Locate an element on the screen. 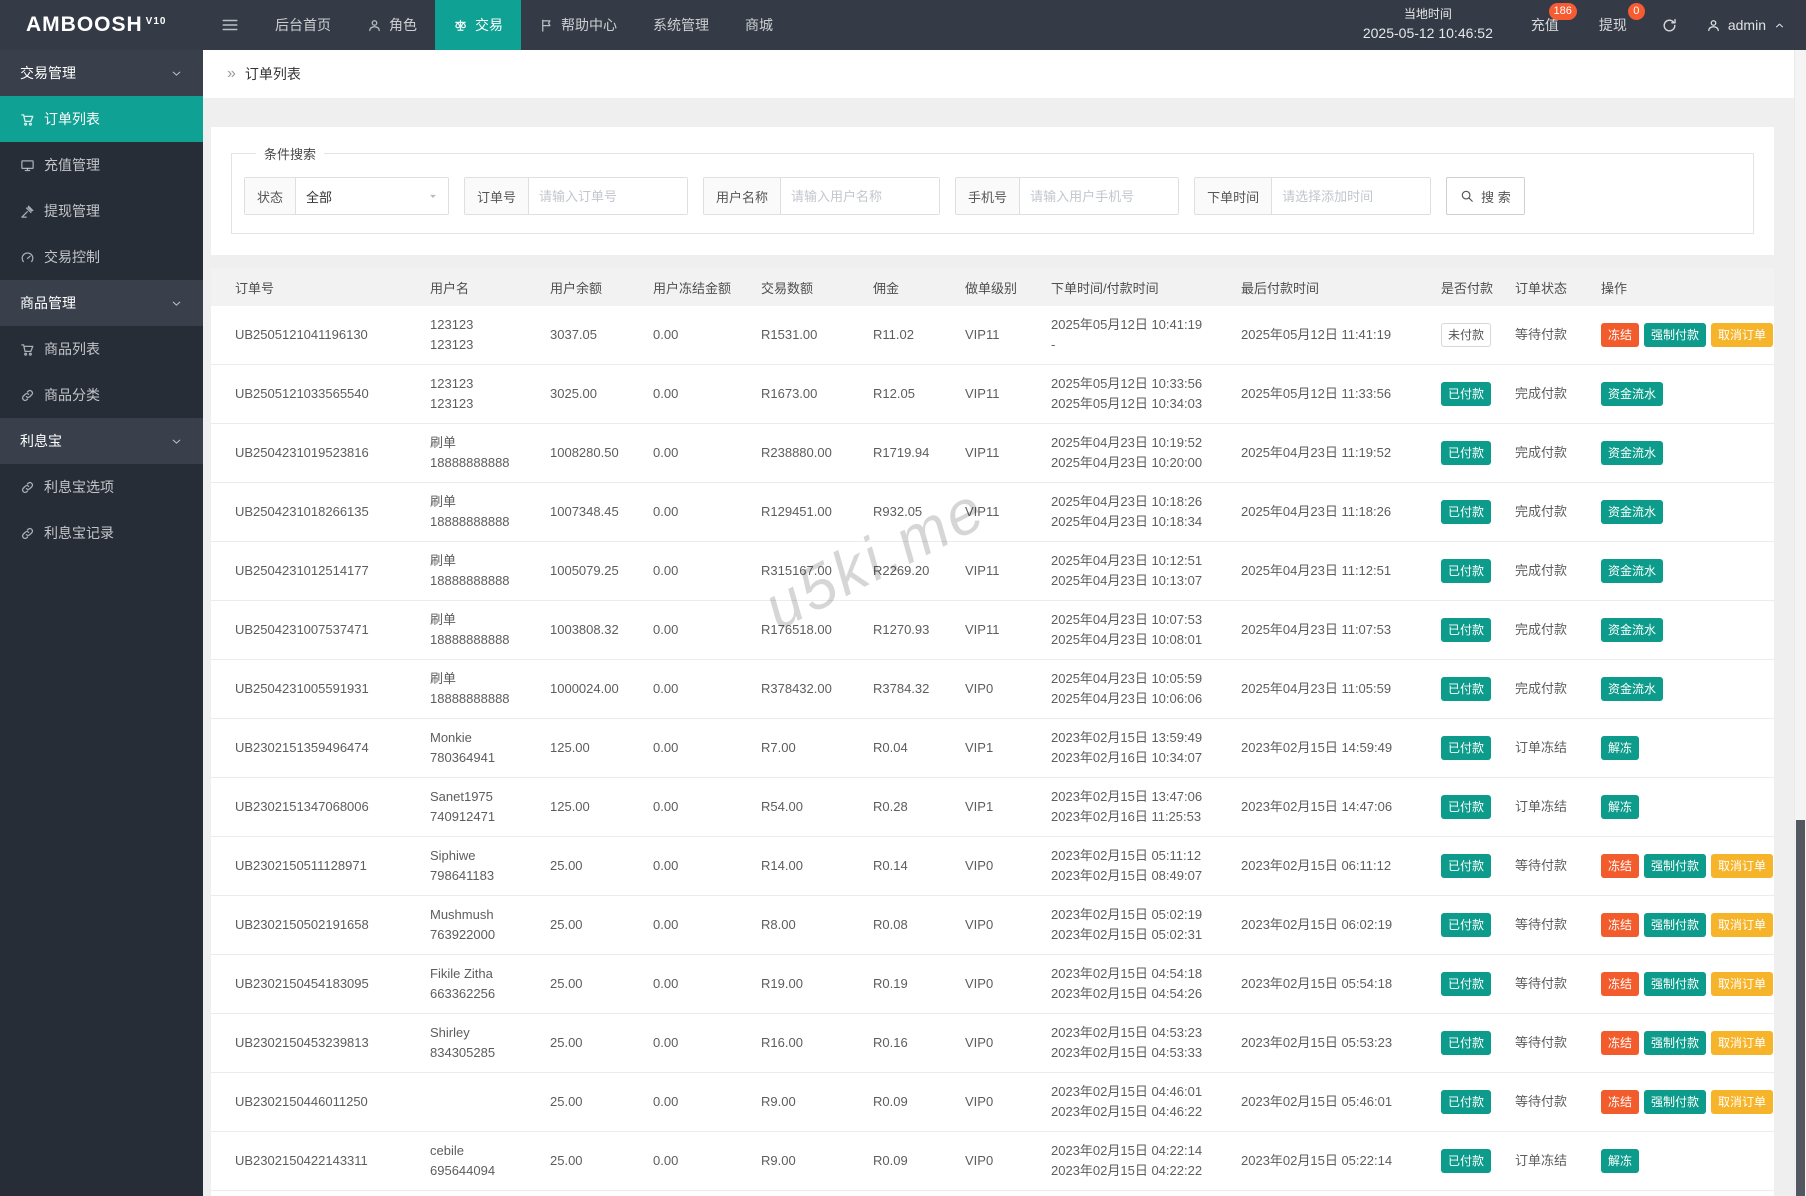 Image resolution: width=1806 pixels, height=1196 pixels. section-goods-manage: 商品管理 is located at coordinates (101, 303).